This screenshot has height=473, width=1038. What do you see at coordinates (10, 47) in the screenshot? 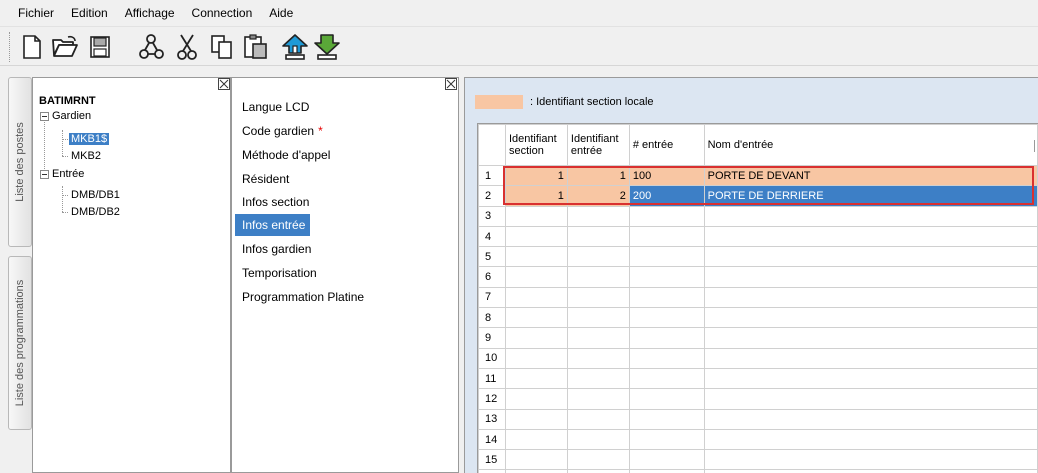
I see `toolbar-grip` at bounding box center [10, 47].